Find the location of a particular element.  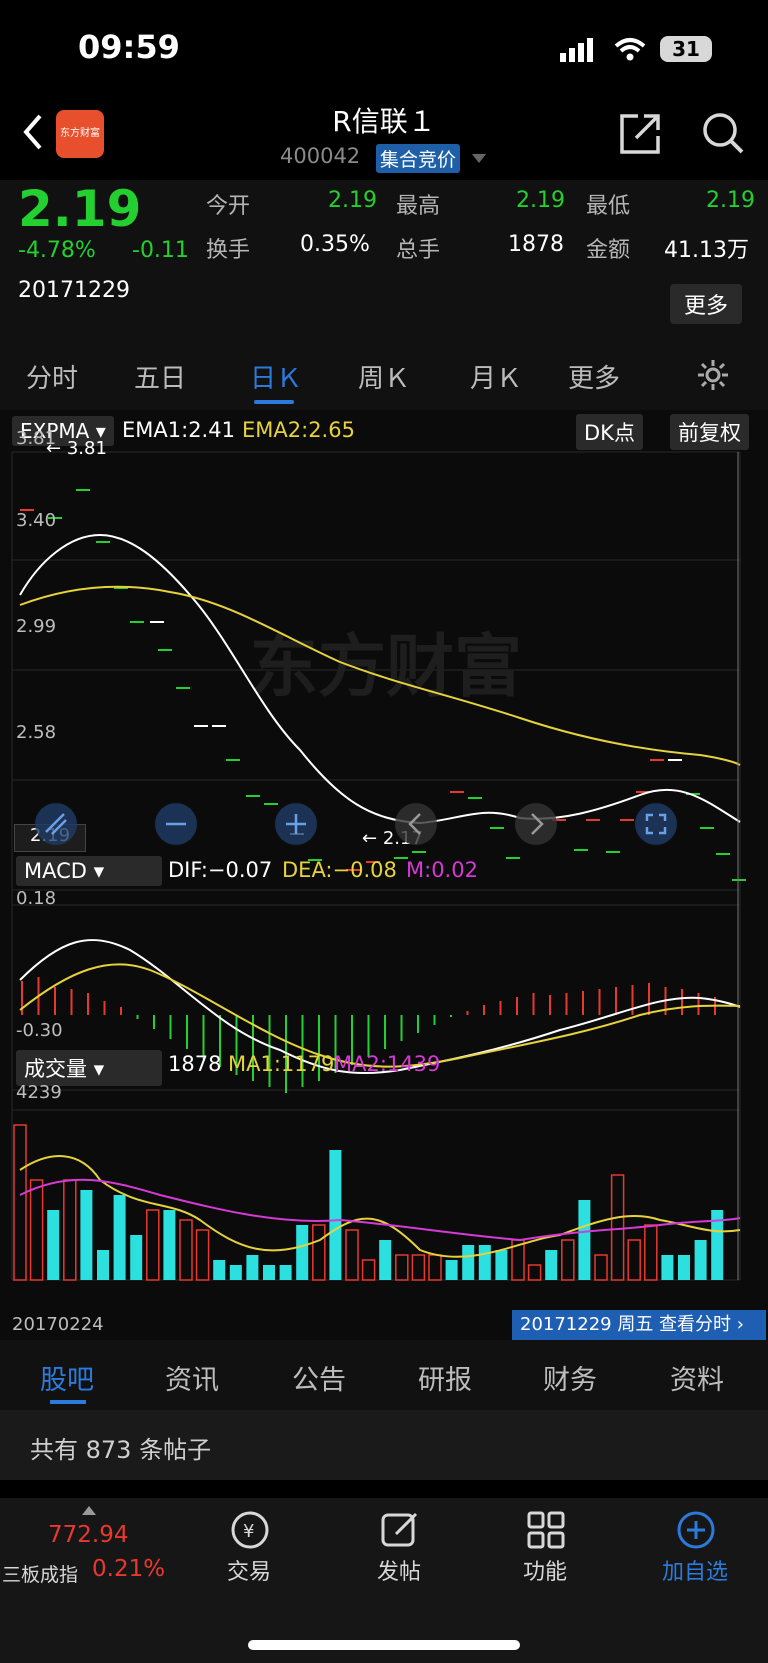

high-label: 最高 is located at coordinates (418, 206).